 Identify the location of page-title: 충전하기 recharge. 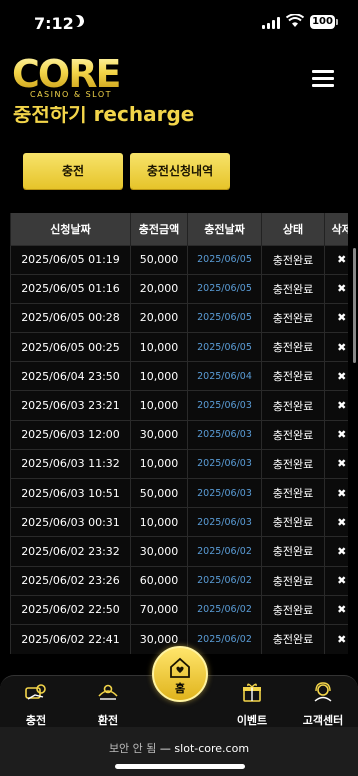
(104, 116).